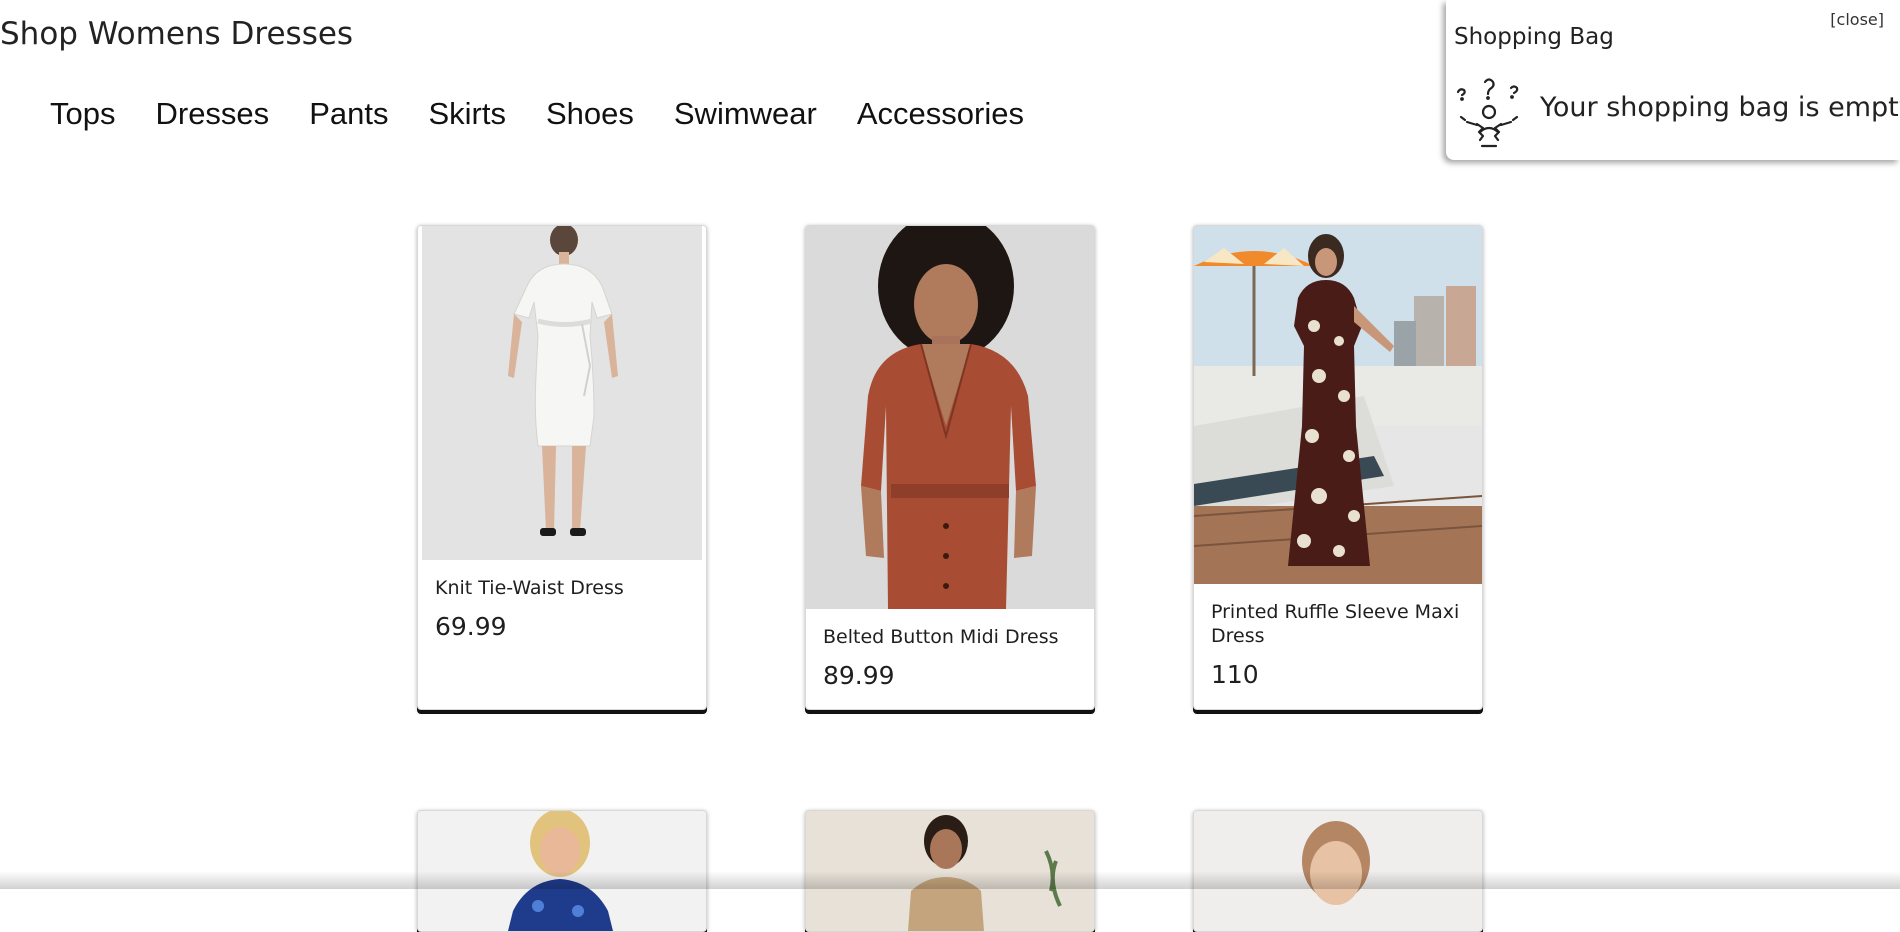 This screenshot has height=932, width=1900. I want to click on white-dress-photo, so click(562, 393).